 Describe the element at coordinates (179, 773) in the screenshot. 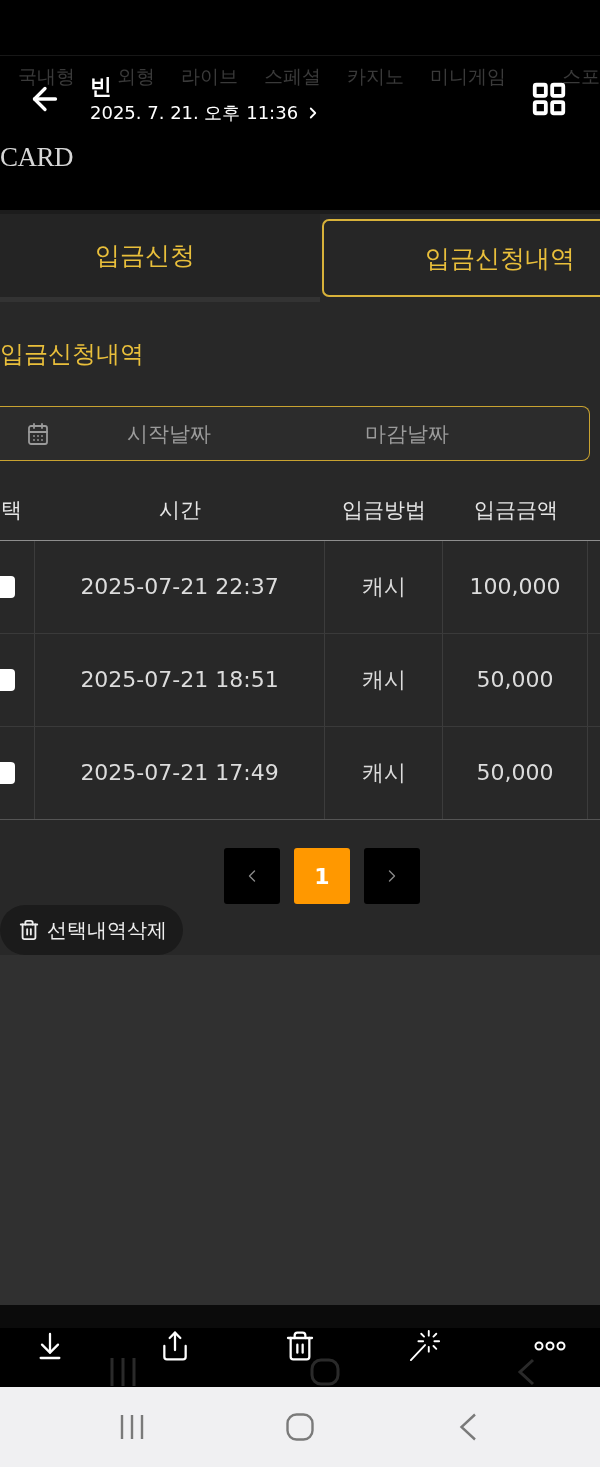

I see `table-cell: 2025-07-21 17:49` at that location.